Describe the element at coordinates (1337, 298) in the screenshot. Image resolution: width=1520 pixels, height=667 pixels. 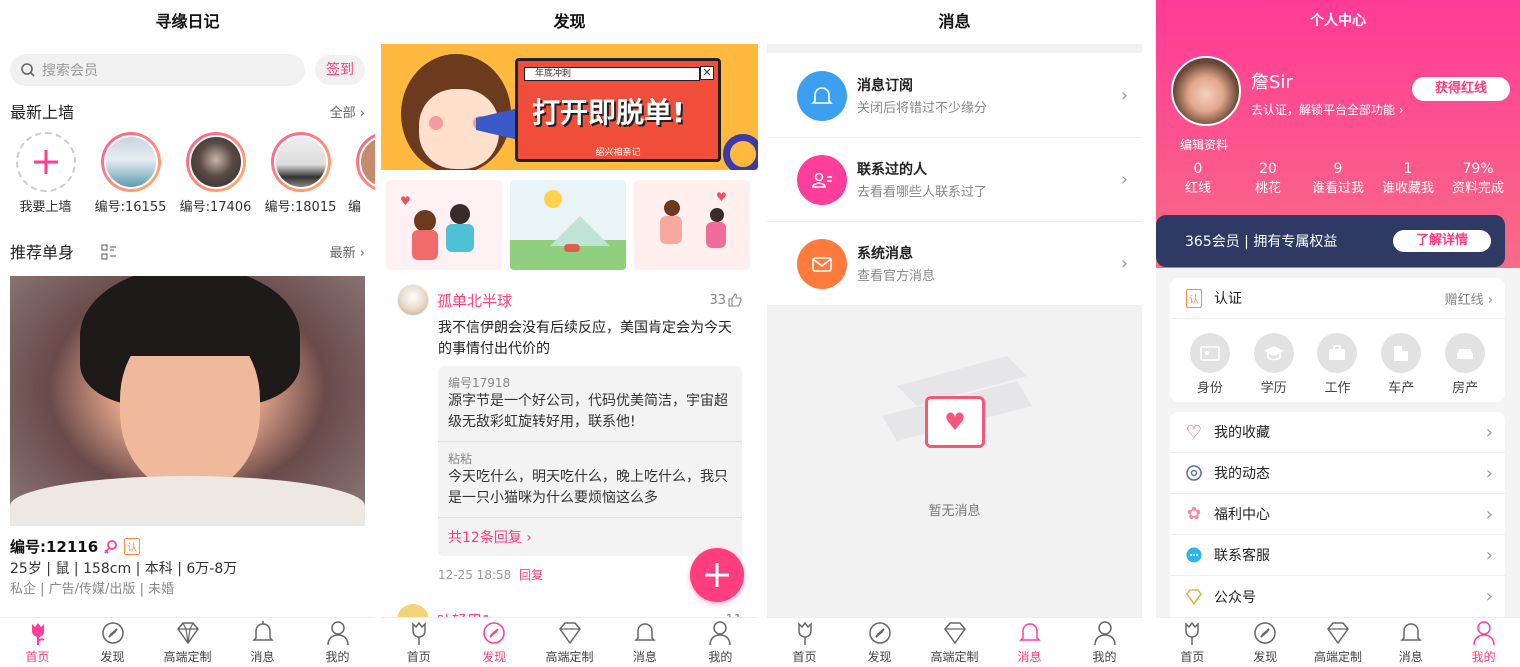
I see `certification-row: 认 认证 赠红线 ›` at that location.